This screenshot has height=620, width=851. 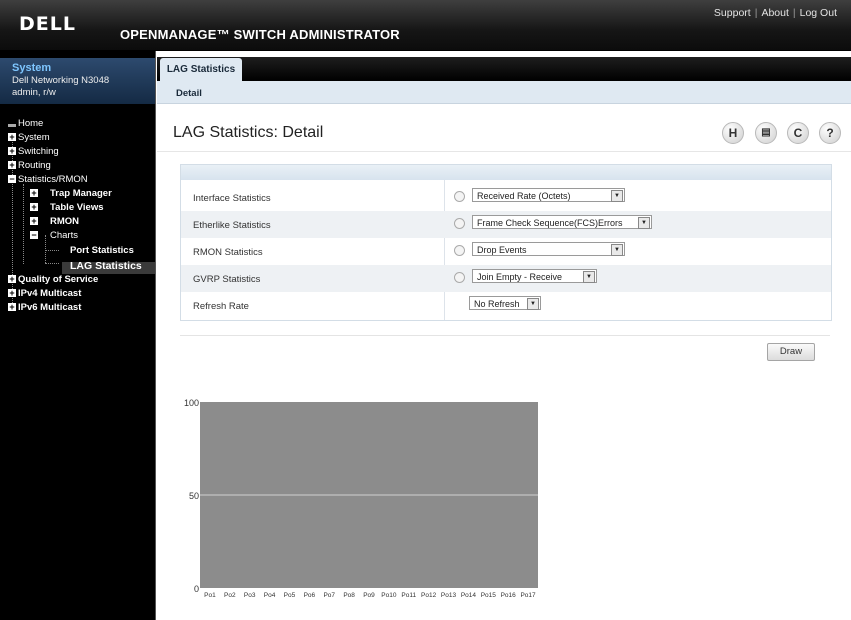 I want to click on form-header, so click(x=506, y=172).